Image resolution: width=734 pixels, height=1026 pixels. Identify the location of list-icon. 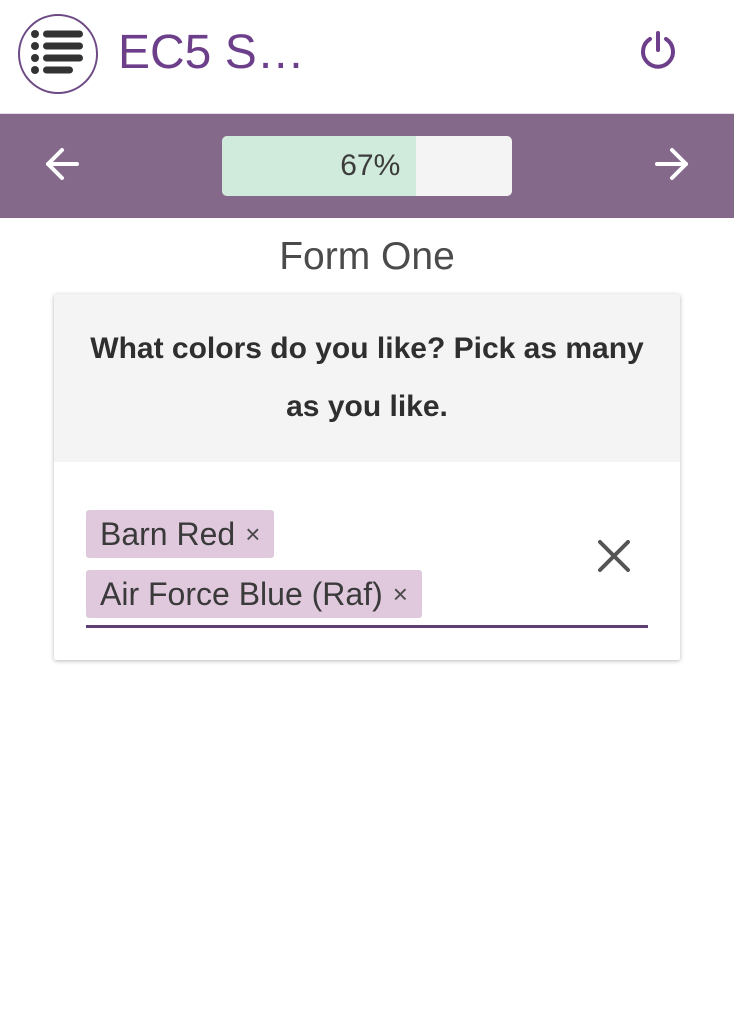
(58, 54).